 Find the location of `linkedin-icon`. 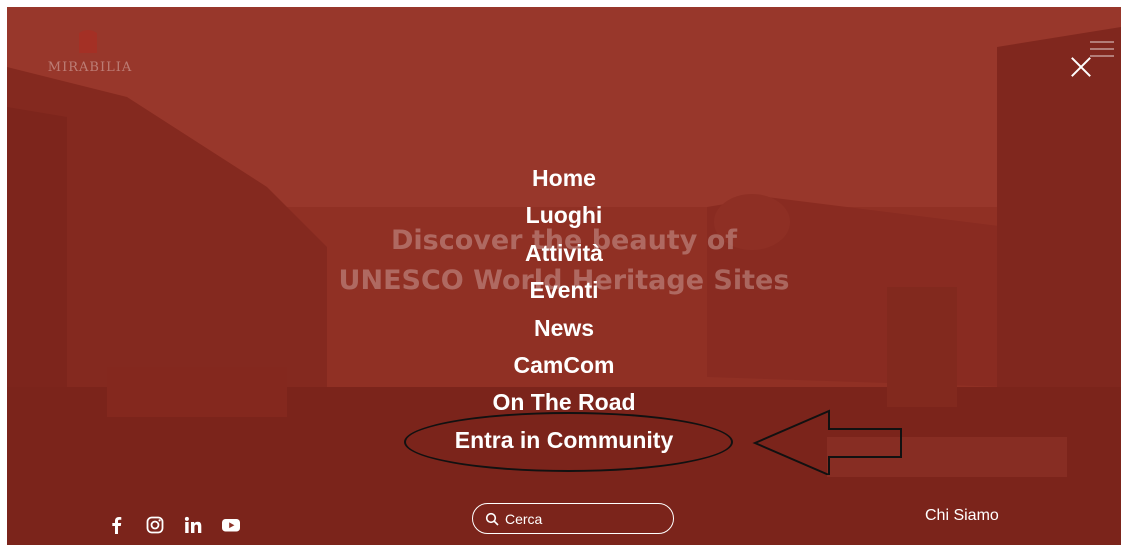

linkedin-icon is located at coordinates (193, 525).